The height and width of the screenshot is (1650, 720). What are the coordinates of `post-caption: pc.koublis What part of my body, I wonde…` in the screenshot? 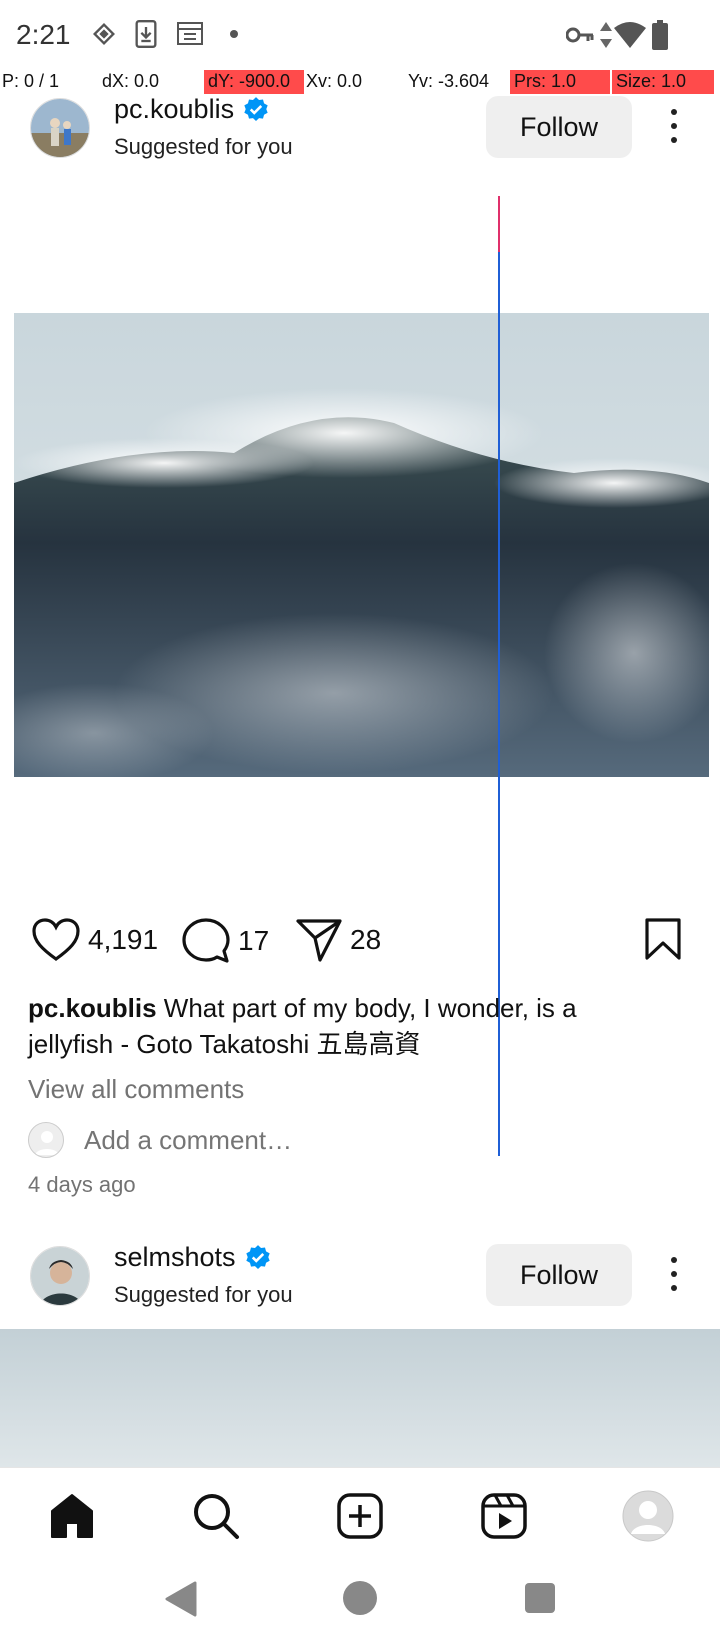 It's located at (348, 1026).